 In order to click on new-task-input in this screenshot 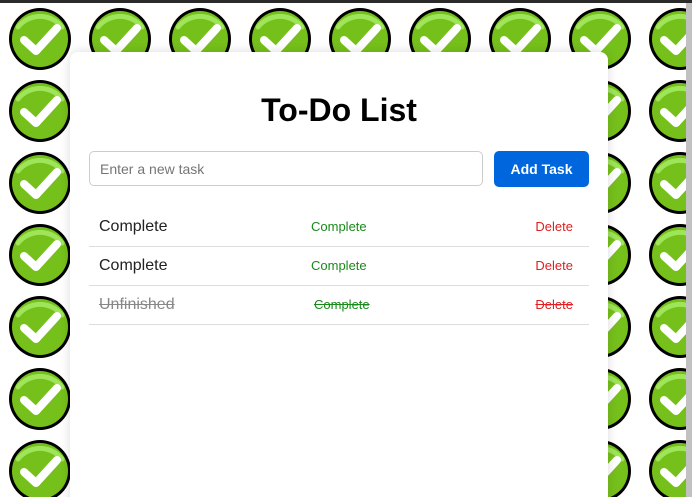, I will do `click(286, 168)`.